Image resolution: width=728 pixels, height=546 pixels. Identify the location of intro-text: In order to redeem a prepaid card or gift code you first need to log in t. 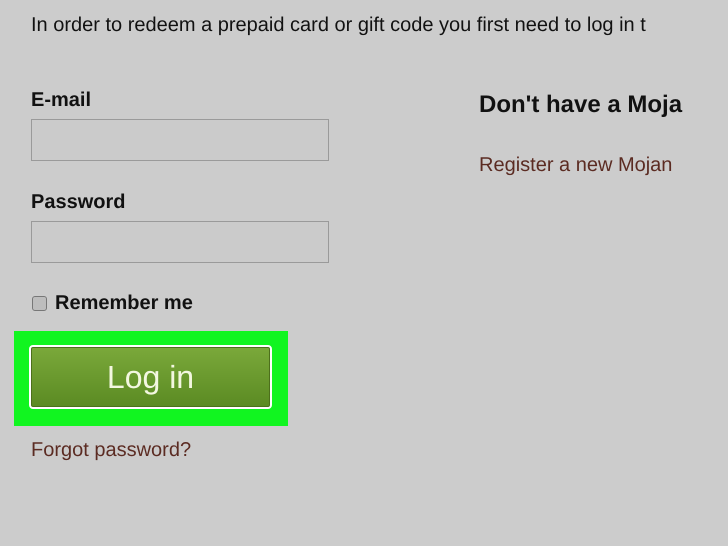
(338, 25).